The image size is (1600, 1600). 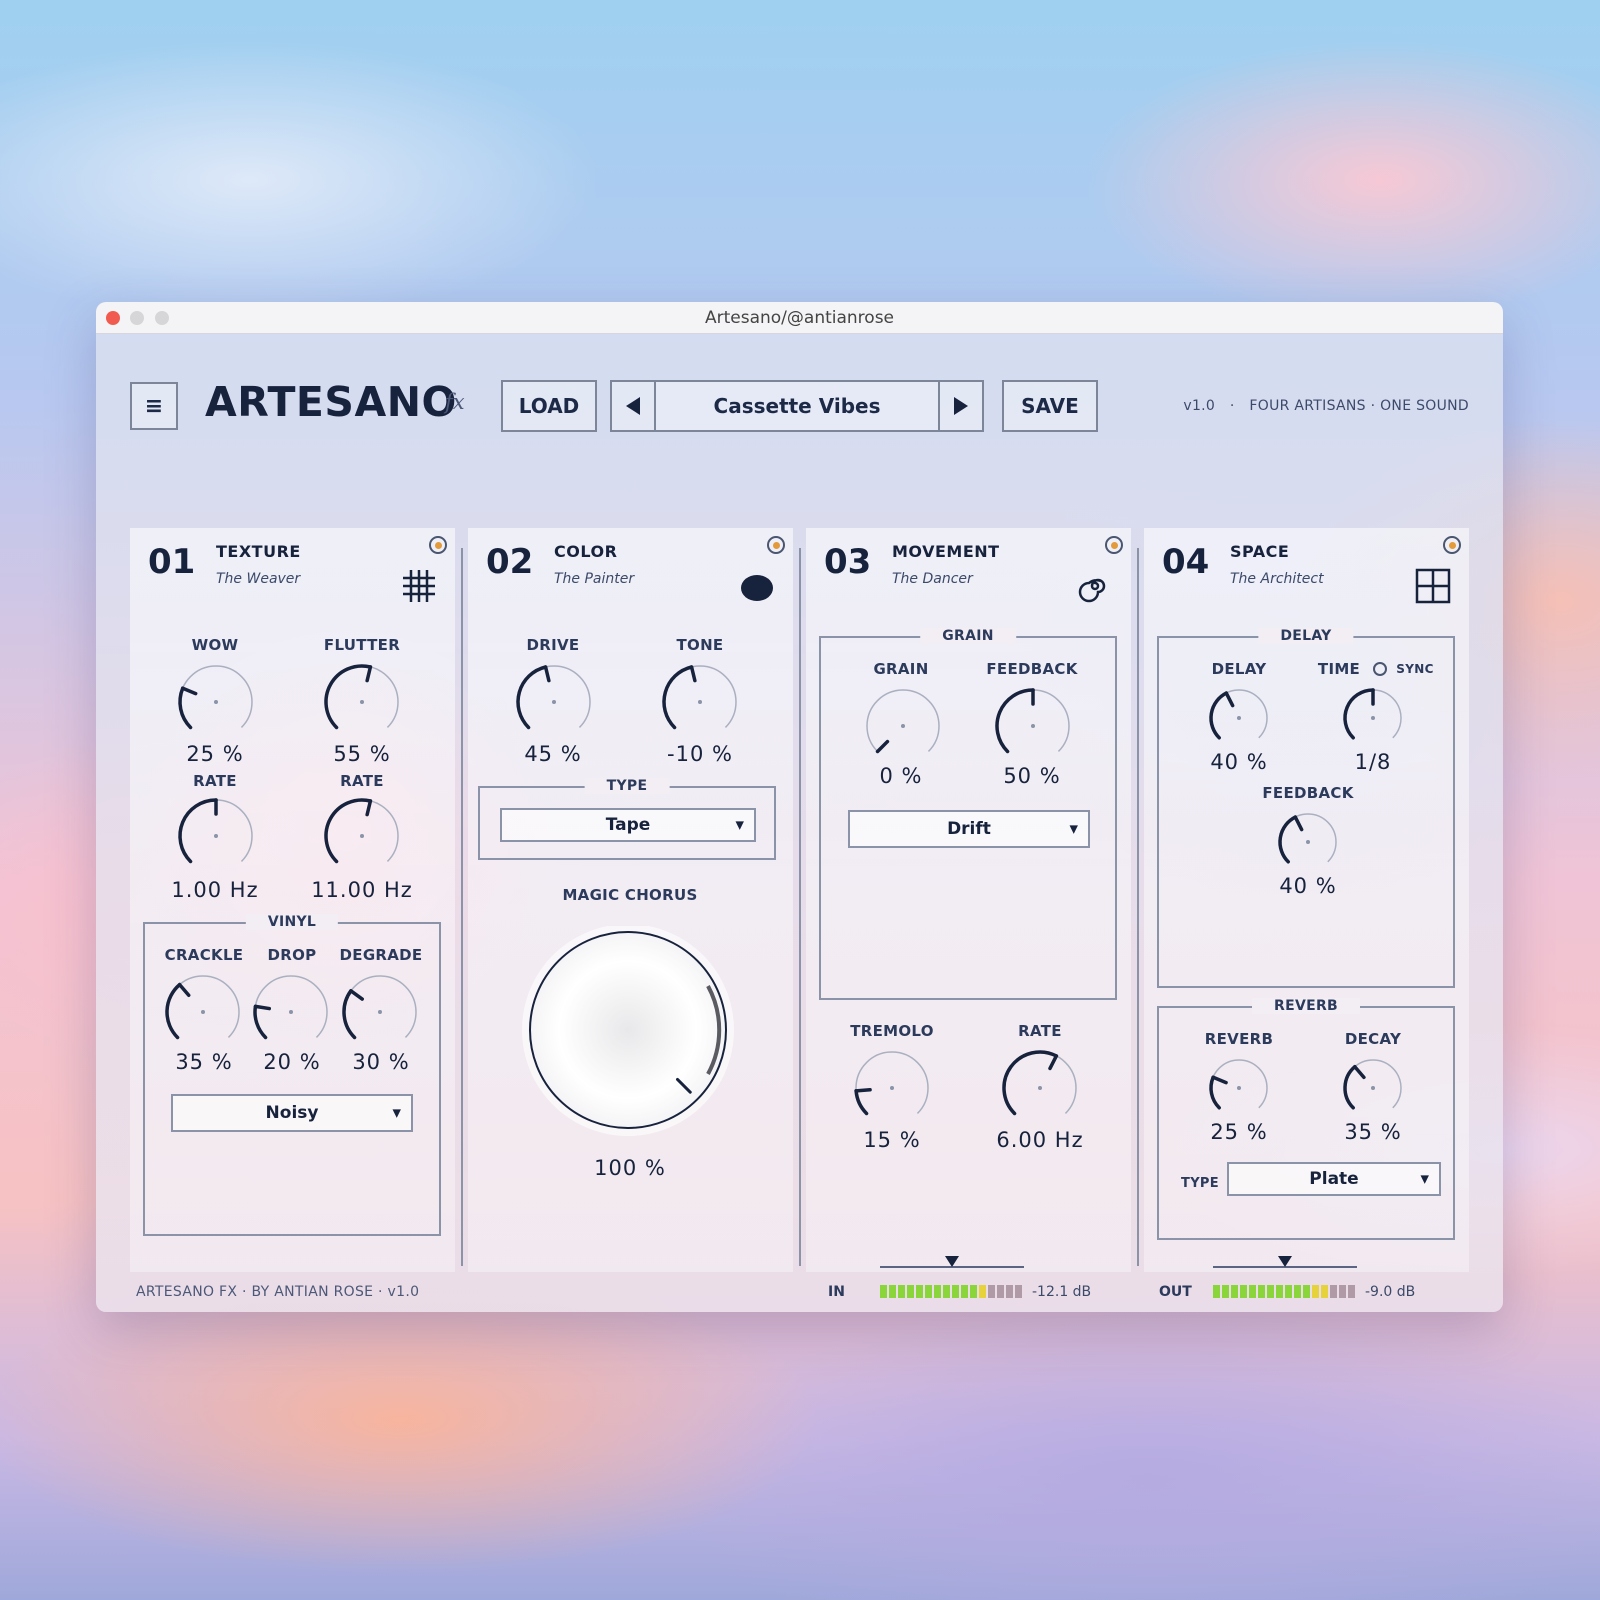 What do you see at coordinates (419, 586) in the screenshot?
I see `grid-hash-icon` at bounding box center [419, 586].